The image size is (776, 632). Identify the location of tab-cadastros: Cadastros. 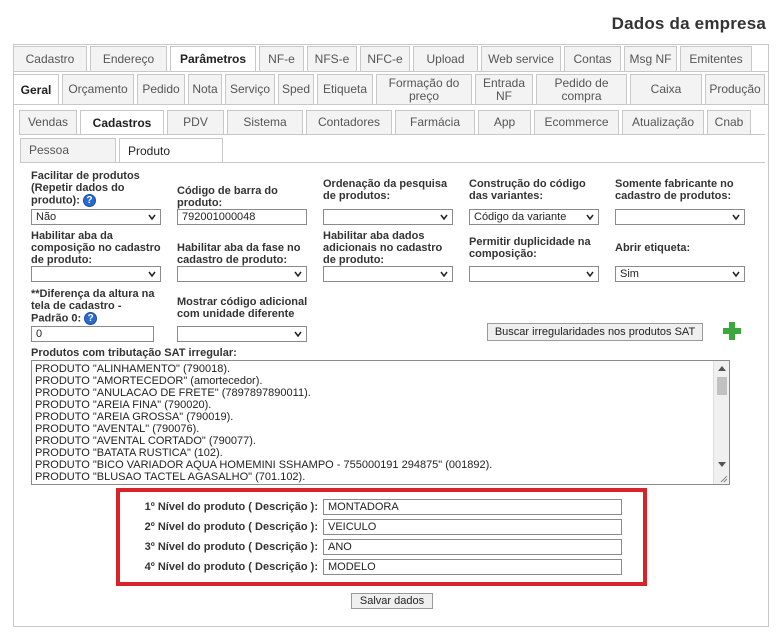
(122, 122).